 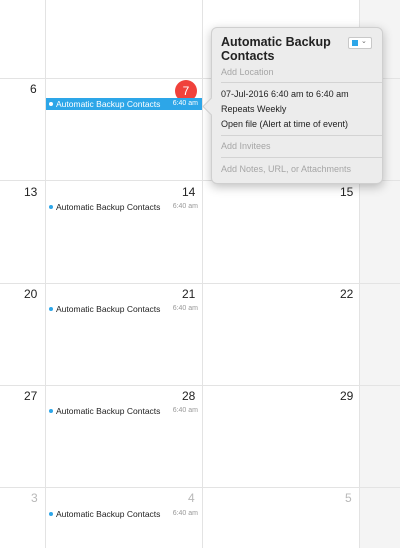 I want to click on event-alert: Open file (Alert at time of event), so click(x=284, y=124).